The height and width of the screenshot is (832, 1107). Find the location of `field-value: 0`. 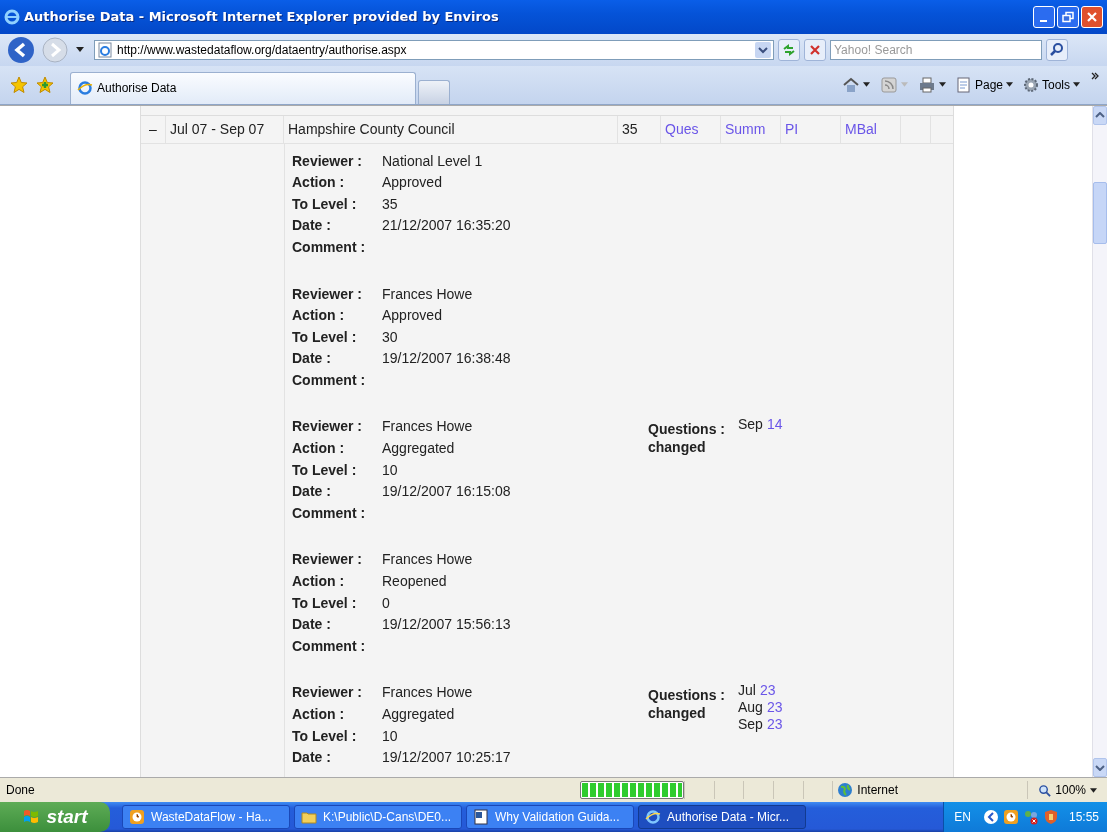

field-value: 0 is located at coordinates (386, 602).